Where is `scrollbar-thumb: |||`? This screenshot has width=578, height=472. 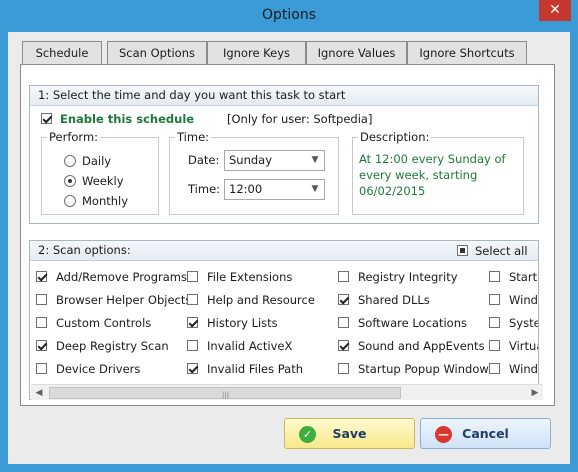
scrollbar-thumb: ||| is located at coordinates (225, 393).